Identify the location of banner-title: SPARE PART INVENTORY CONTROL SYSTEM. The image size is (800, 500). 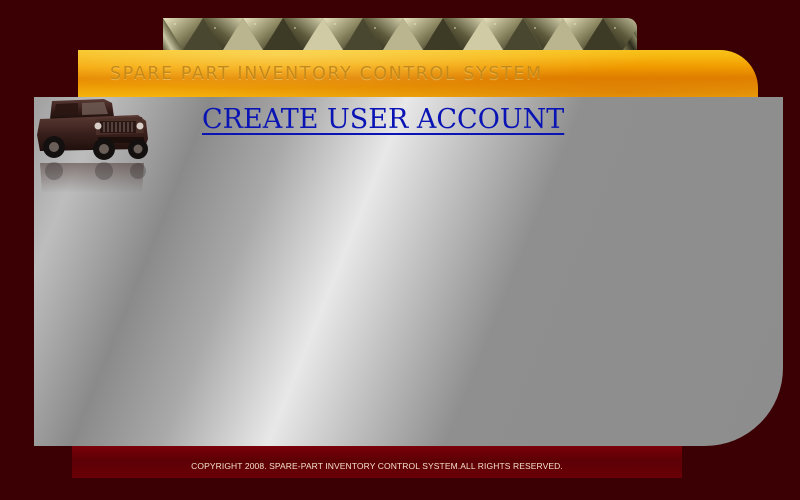
(326, 74).